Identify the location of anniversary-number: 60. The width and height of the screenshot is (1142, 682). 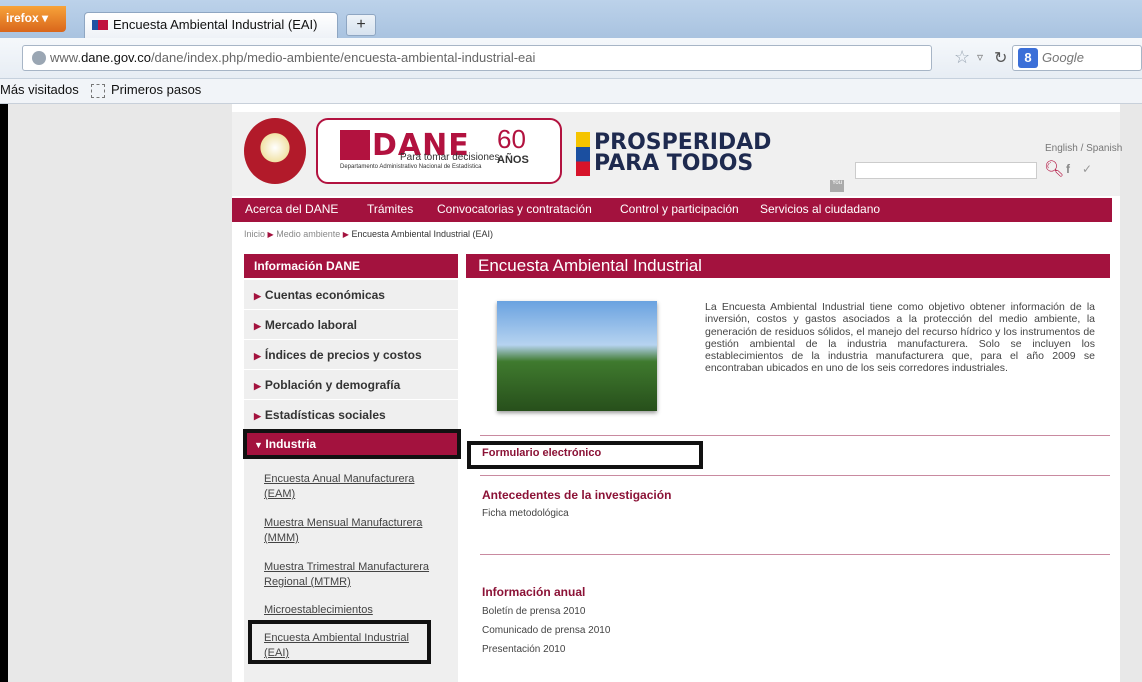
(511, 139).